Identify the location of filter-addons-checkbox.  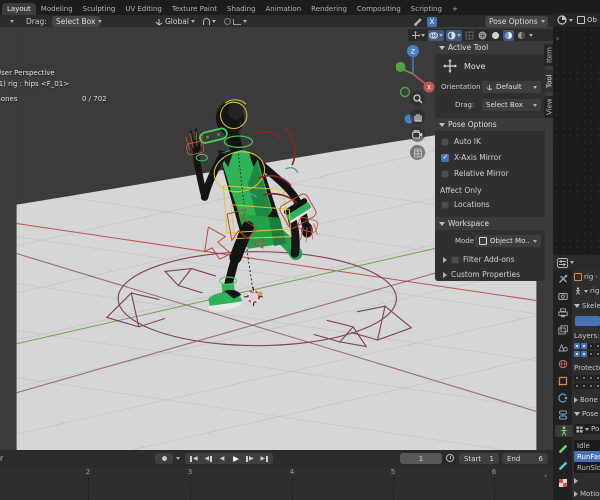
(455, 259).